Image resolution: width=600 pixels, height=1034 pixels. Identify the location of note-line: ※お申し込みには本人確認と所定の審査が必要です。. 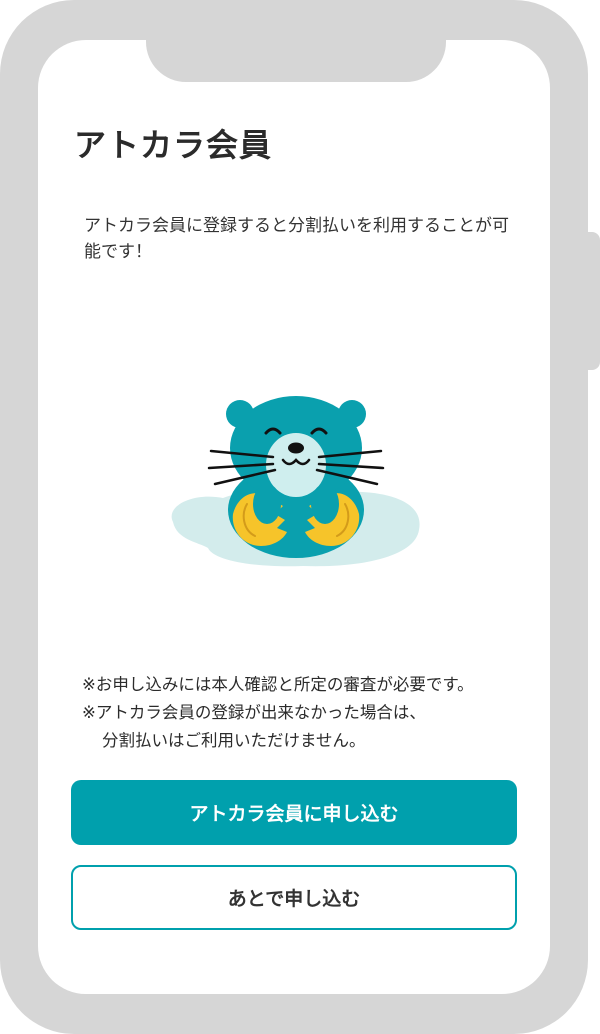
(278, 684).